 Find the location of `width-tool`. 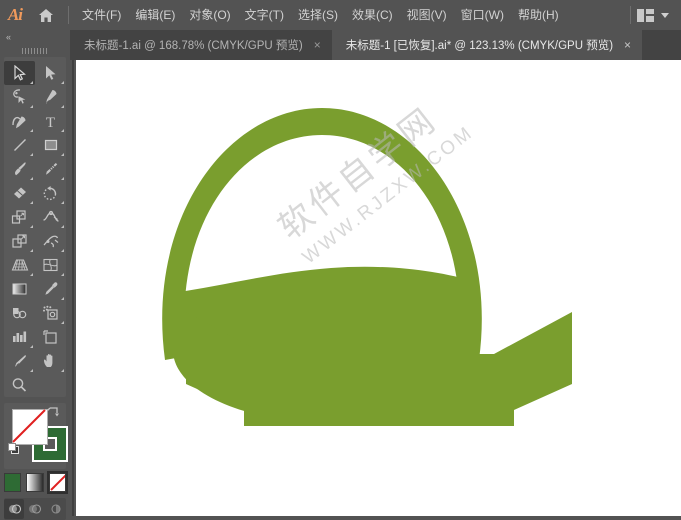

width-tool is located at coordinates (50, 217).